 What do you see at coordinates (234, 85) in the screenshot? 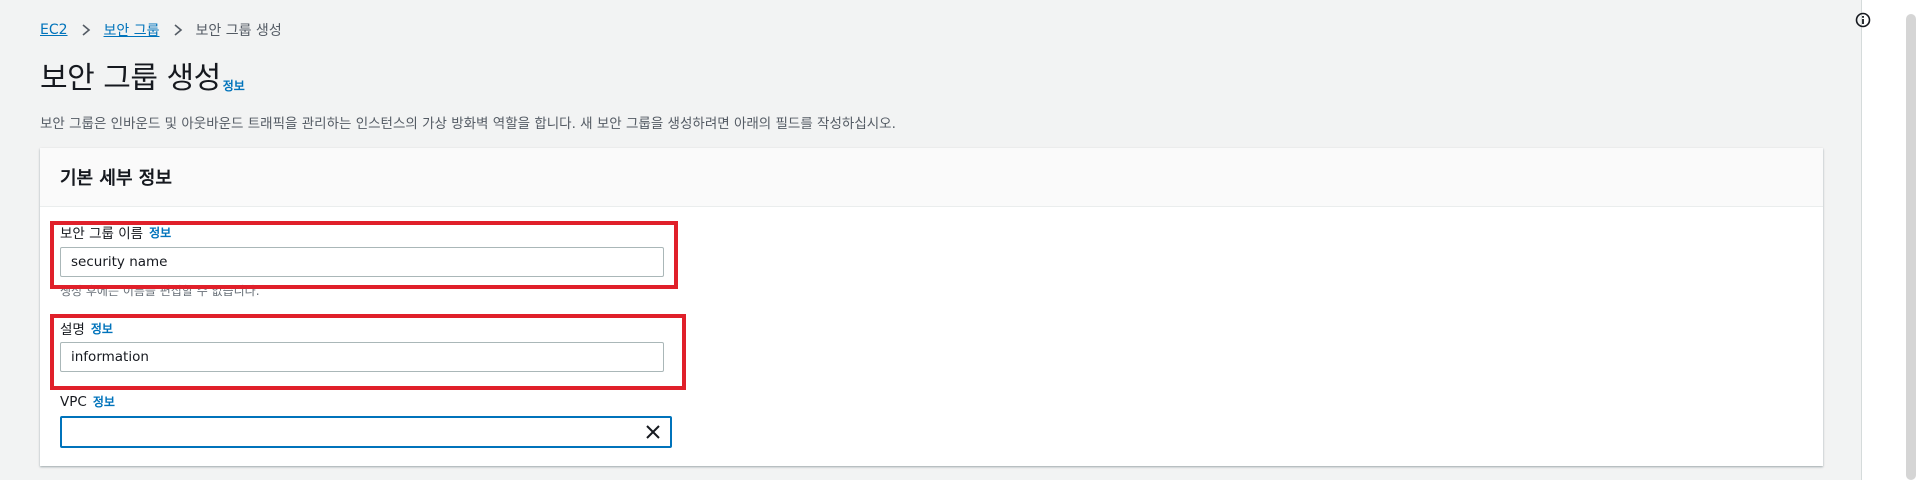
I see `page-info-link: 정보` at bounding box center [234, 85].